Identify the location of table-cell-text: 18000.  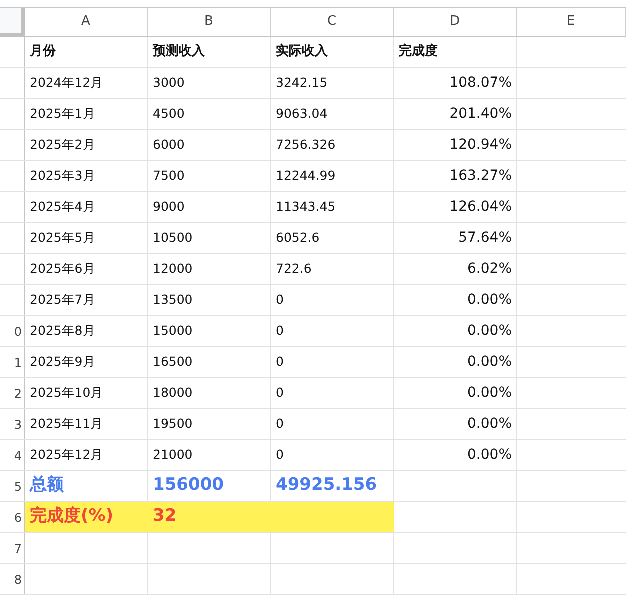
(173, 393).